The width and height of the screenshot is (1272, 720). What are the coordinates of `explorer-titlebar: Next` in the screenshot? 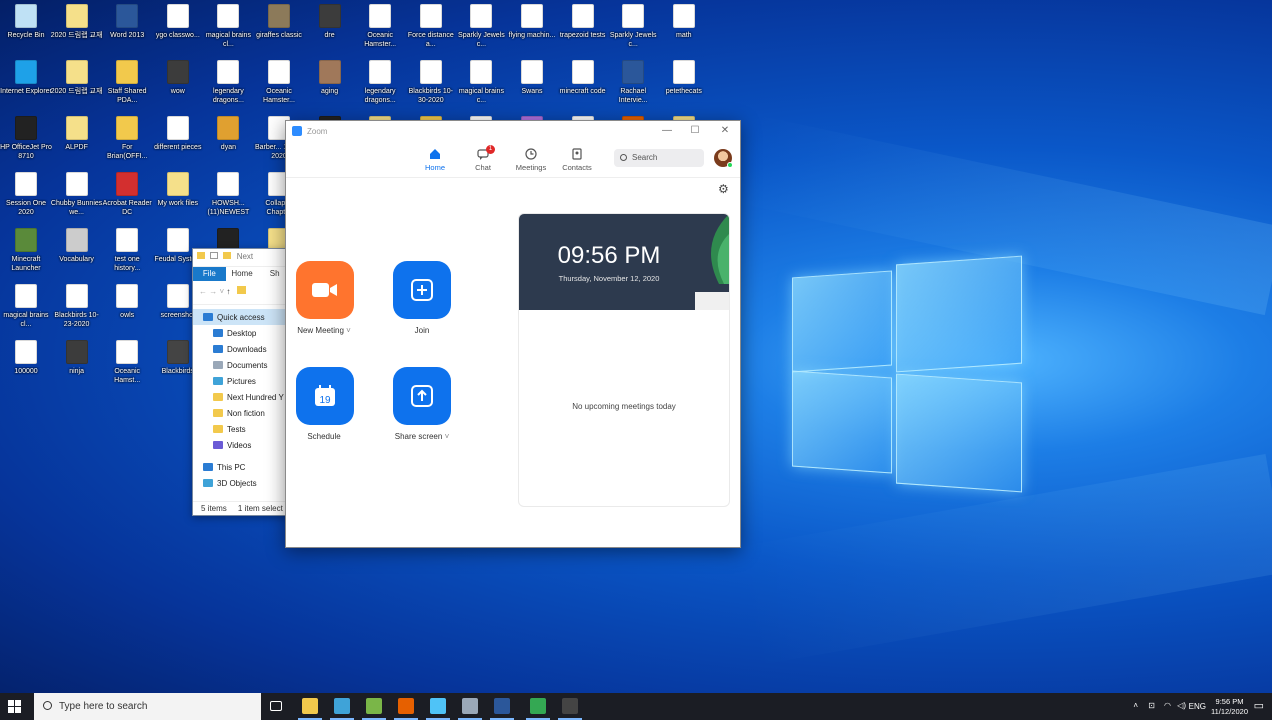 It's located at (242, 258).